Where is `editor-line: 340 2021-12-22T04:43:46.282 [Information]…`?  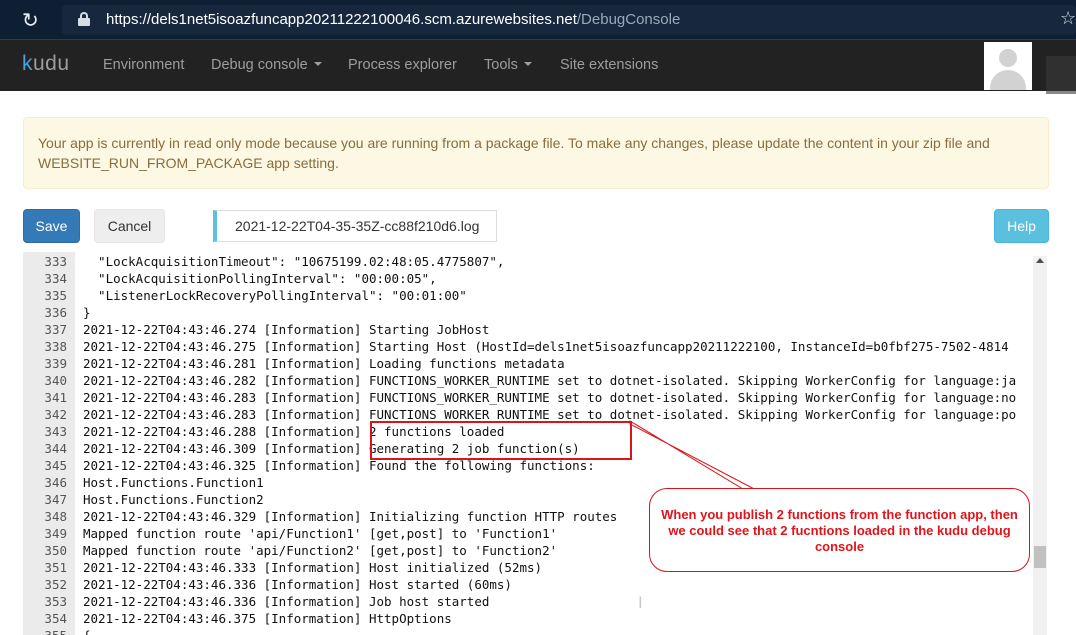 editor-line: 340 2021-12-22T04:43:46.282 [Information]… is located at coordinates (528, 380).